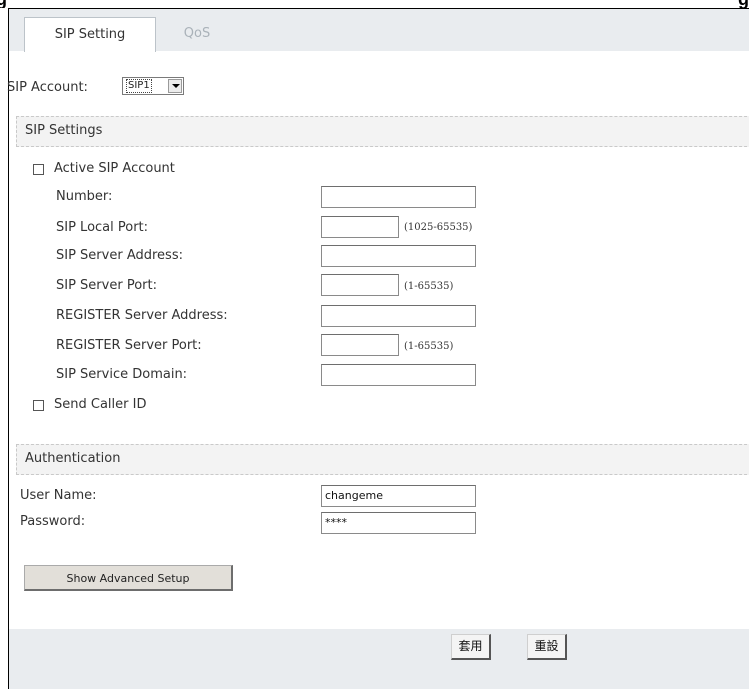 The width and height of the screenshot is (749, 689). I want to click on number-label: Number:, so click(84, 196).